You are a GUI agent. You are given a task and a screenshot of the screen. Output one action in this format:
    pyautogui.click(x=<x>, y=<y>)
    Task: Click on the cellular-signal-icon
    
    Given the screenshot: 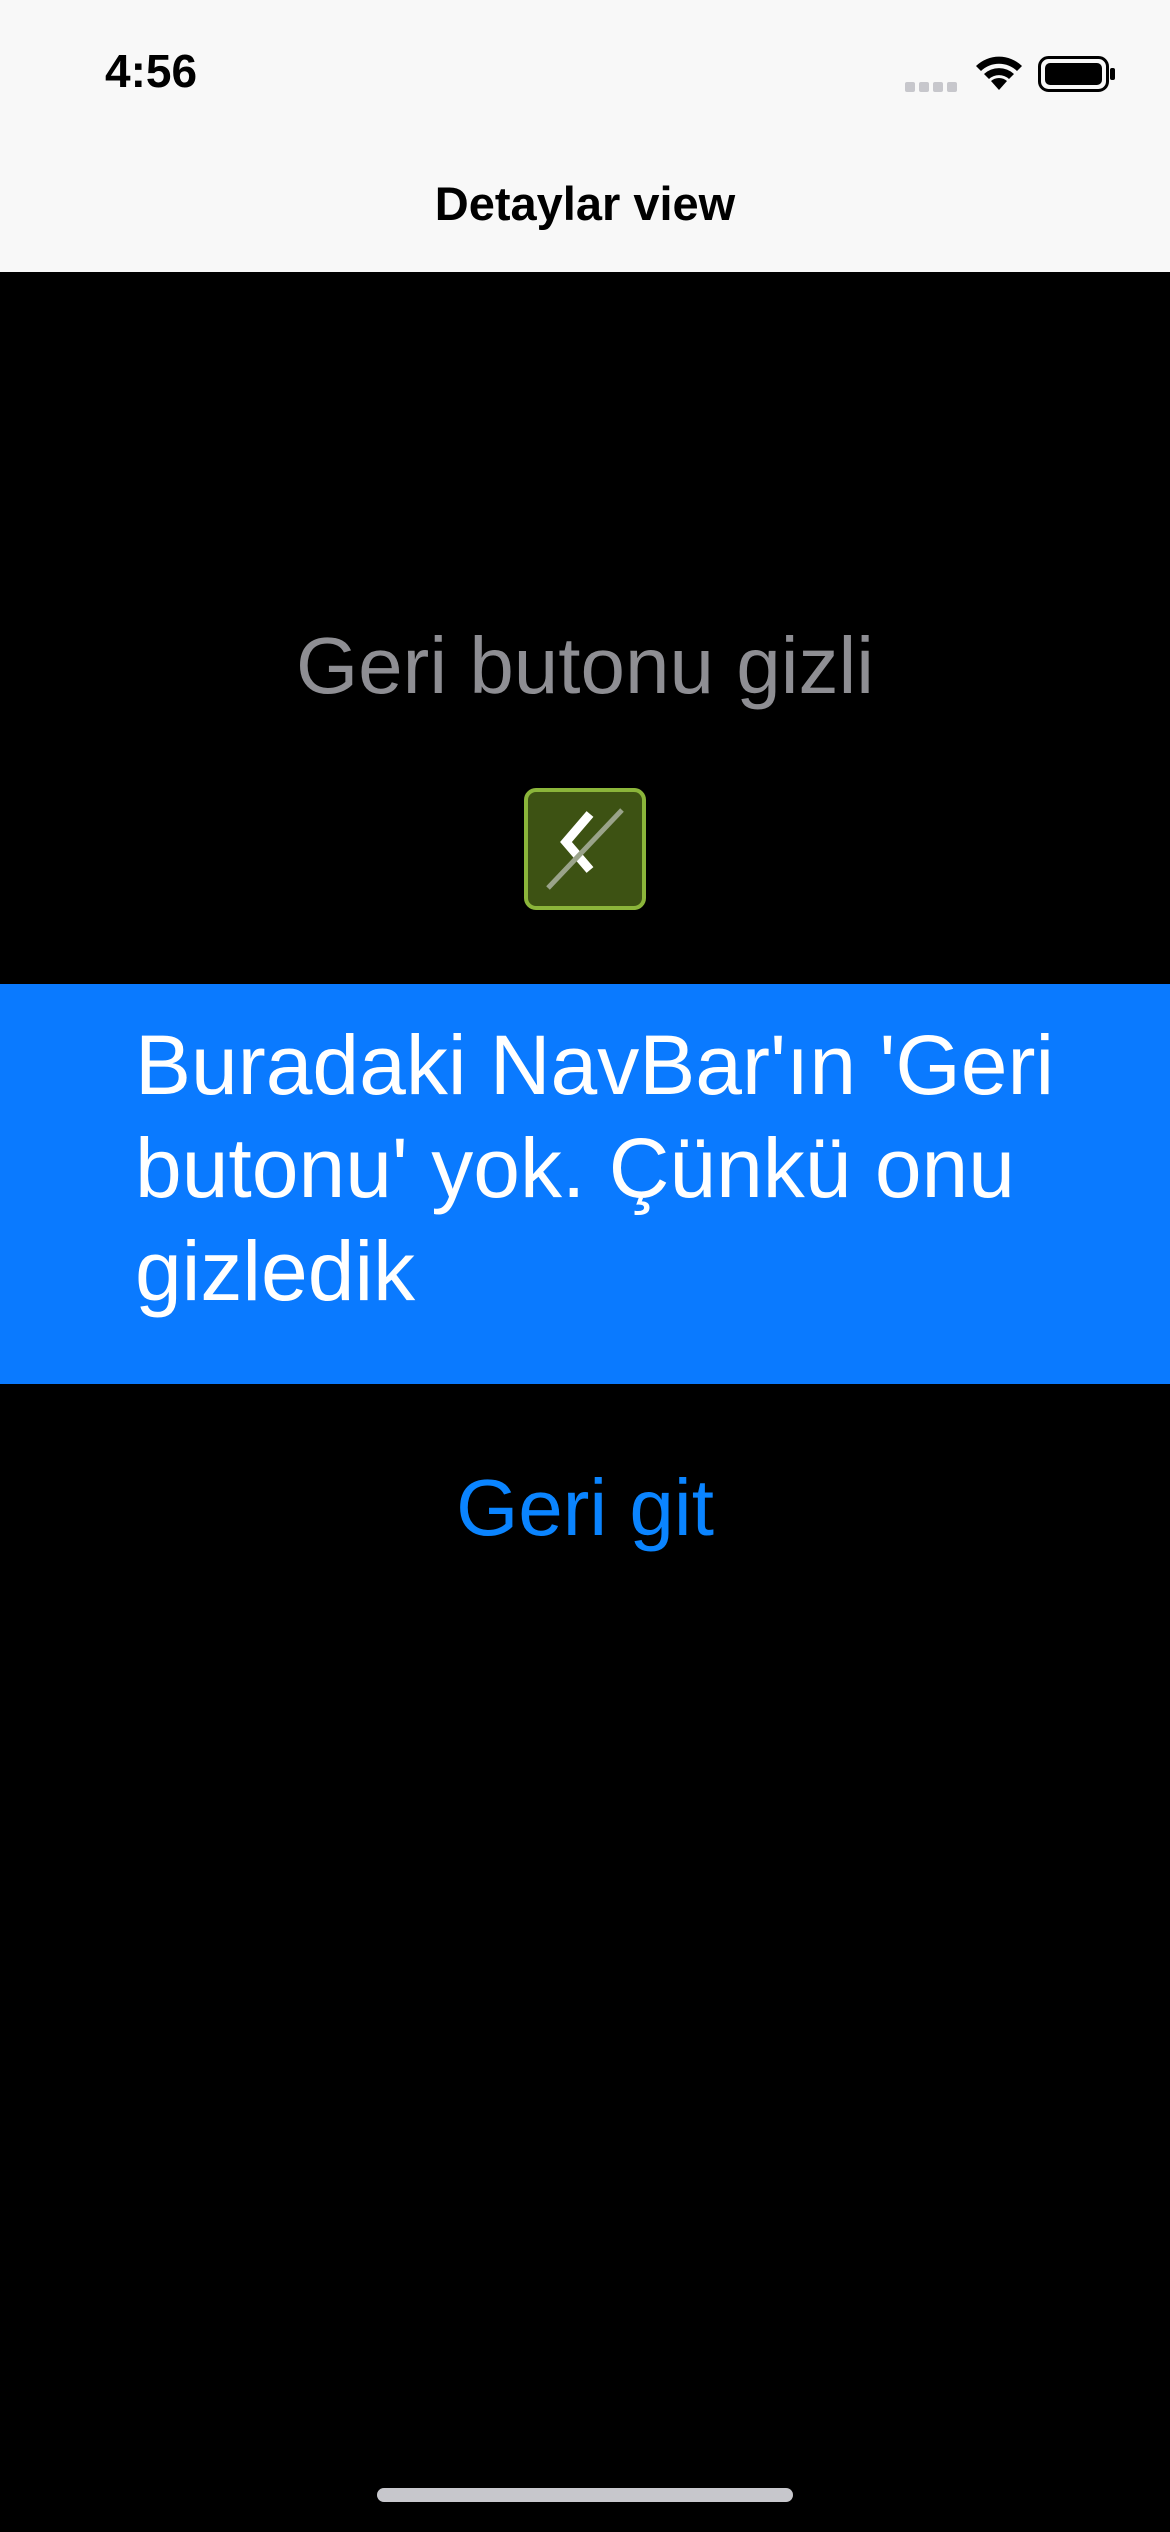 What is the action you would take?
    pyautogui.click(x=931, y=87)
    